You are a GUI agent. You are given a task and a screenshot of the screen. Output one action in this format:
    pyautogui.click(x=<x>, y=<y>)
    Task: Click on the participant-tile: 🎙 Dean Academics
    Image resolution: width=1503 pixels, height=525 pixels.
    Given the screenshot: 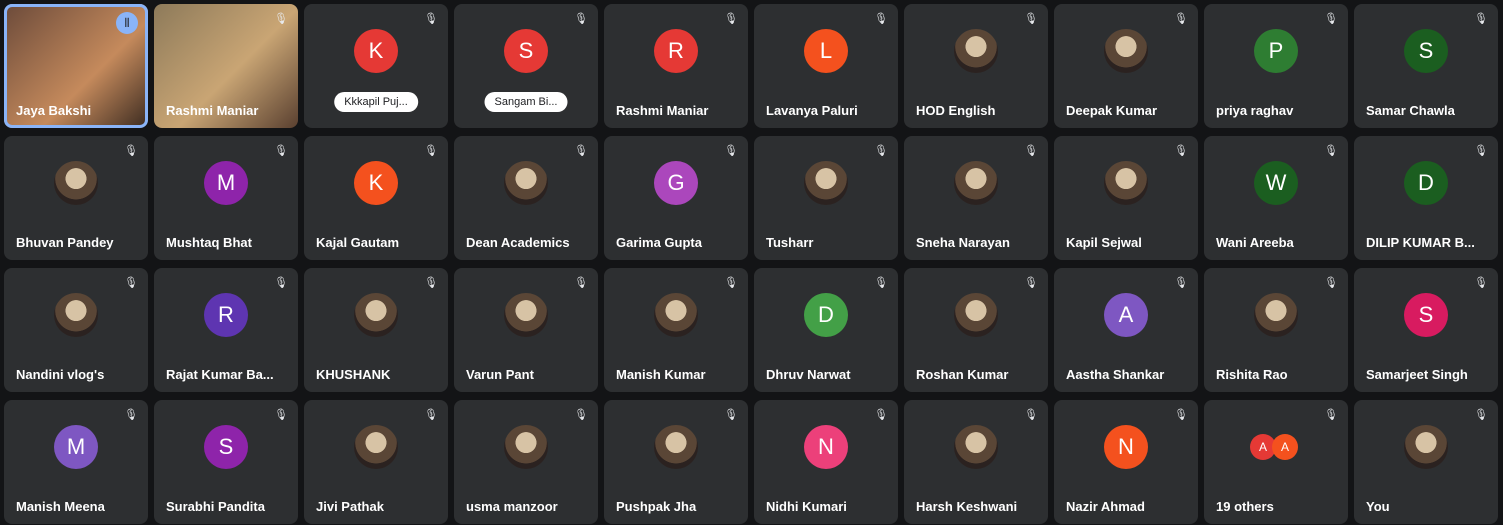 What is the action you would take?
    pyautogui.click(x=526, y=198)
    